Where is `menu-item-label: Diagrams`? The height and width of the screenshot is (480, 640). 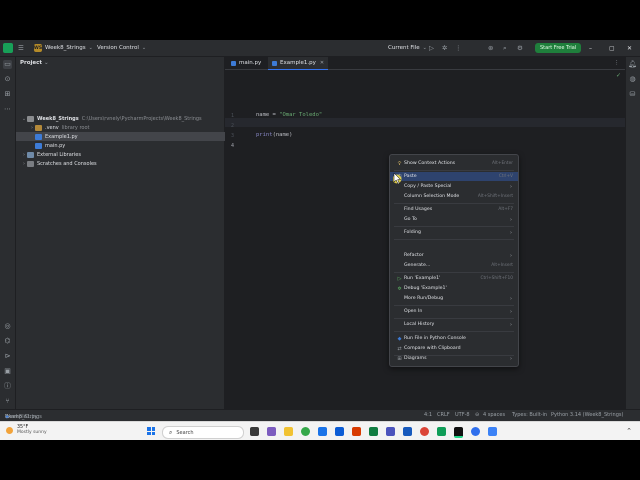
menu-item-label: Diagrams is located at coordinates (415, 358).